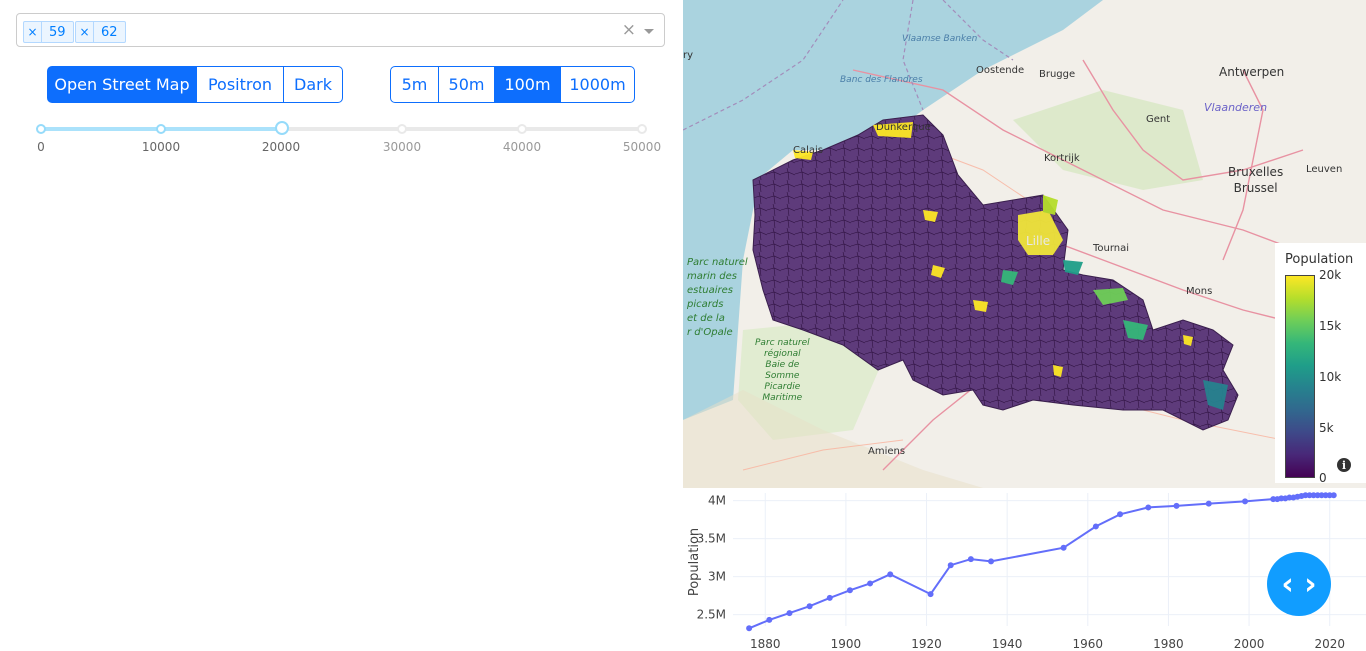 This screenshot has height=651, width=1366. Describe the element at coordinates (161, 147) in the screenshot. I see `slider-mark: 10000` at that location.